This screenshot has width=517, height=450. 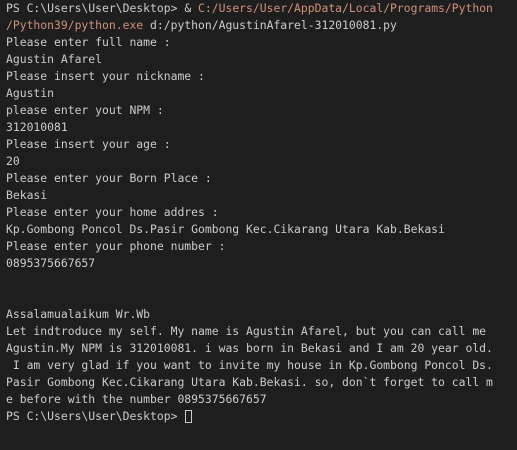 What do you see at coordinates (13, 161) in the screenshot?
I see `input-age: 20` at bounding box center [13, 161].